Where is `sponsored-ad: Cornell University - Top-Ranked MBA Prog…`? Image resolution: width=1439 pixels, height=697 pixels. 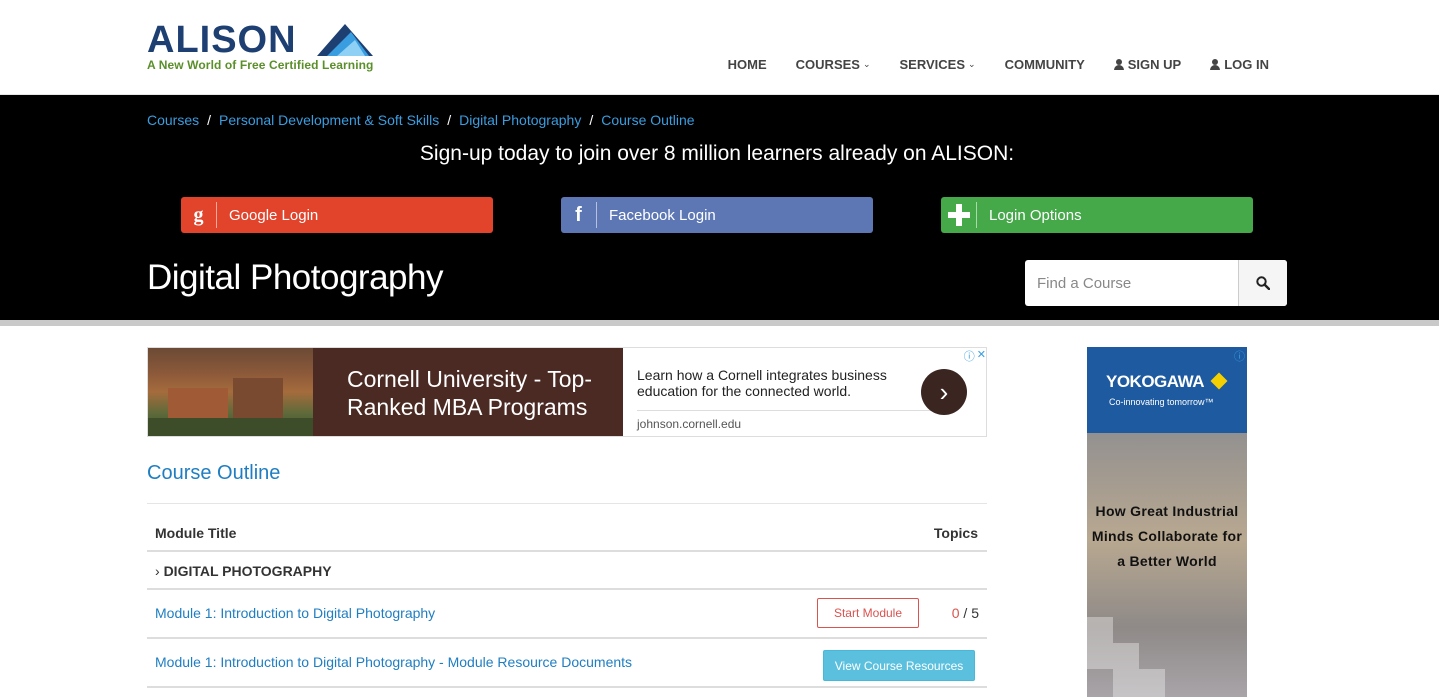
sponsored-ad: Cornell University - Top-Ranked MBA Prog… is located at coordinates (567, 392).